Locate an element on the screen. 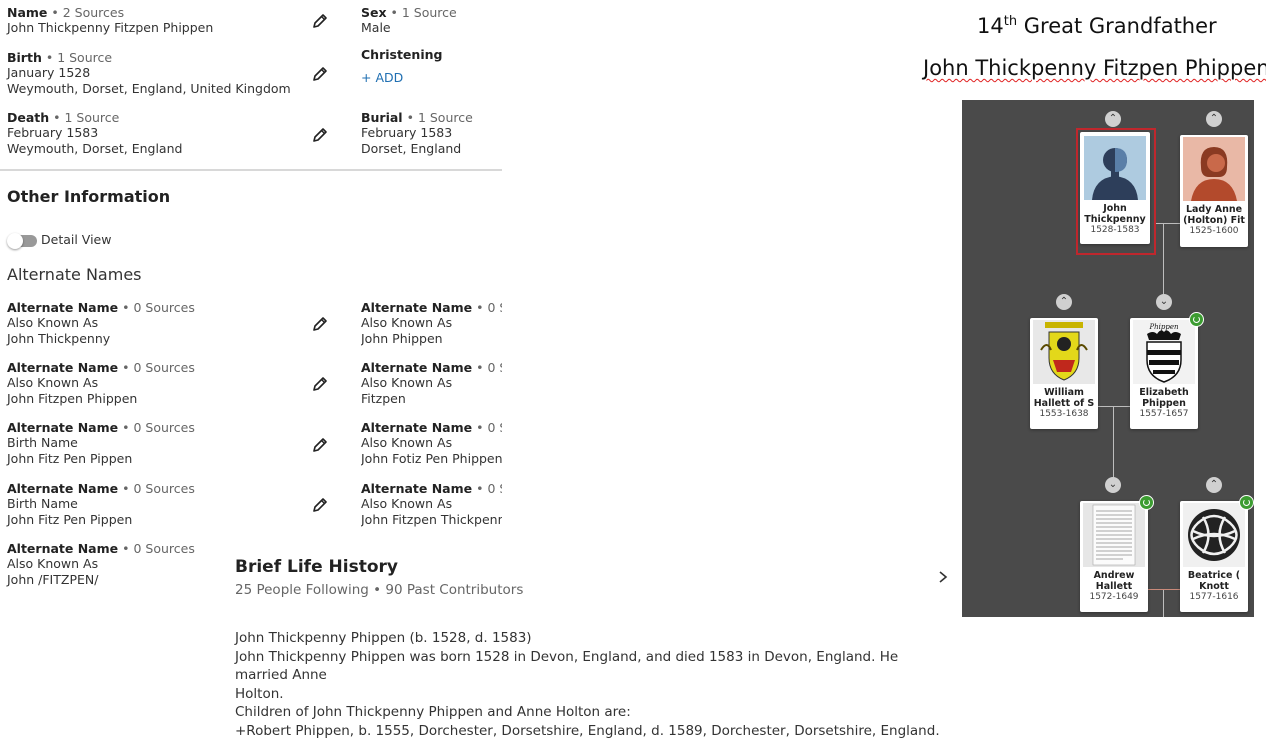  alt-name-value: Fitzpen is located at coordinates (431, 399).